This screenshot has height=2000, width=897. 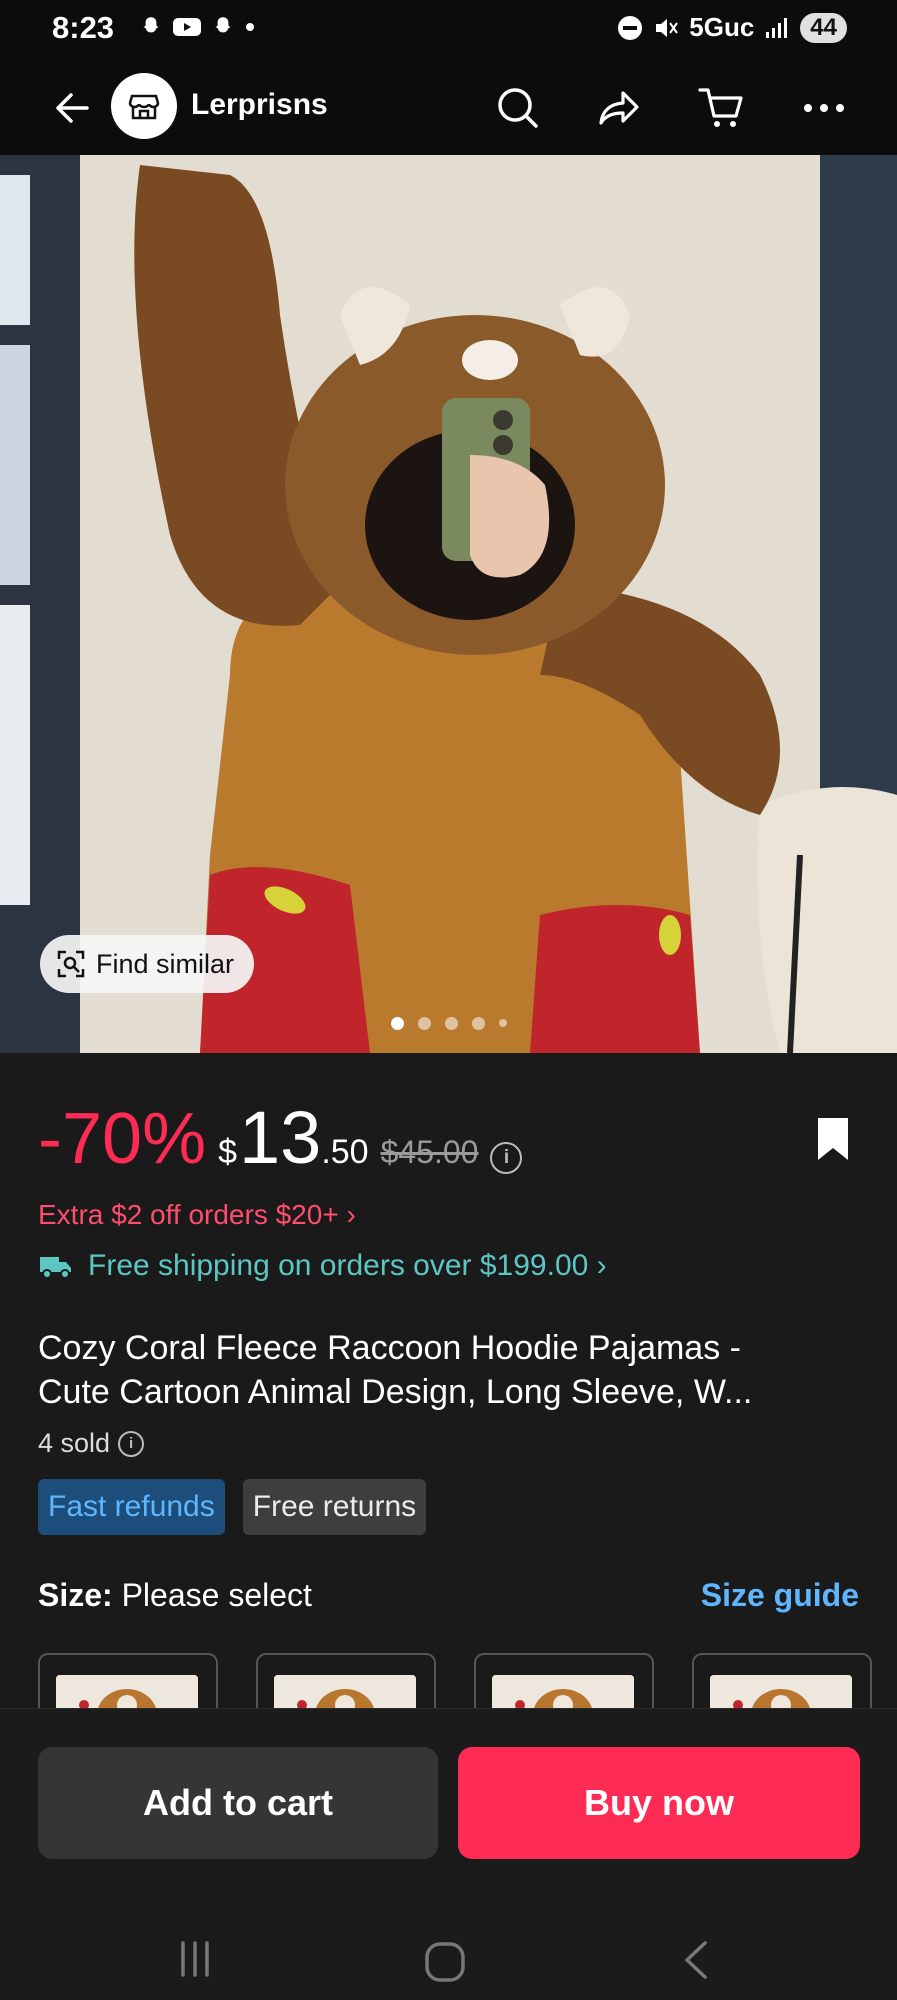 What do you see at coordinates (83, 27) in the screenshot?
I see `status-time: 8:23` at bounding box center [83, 27].